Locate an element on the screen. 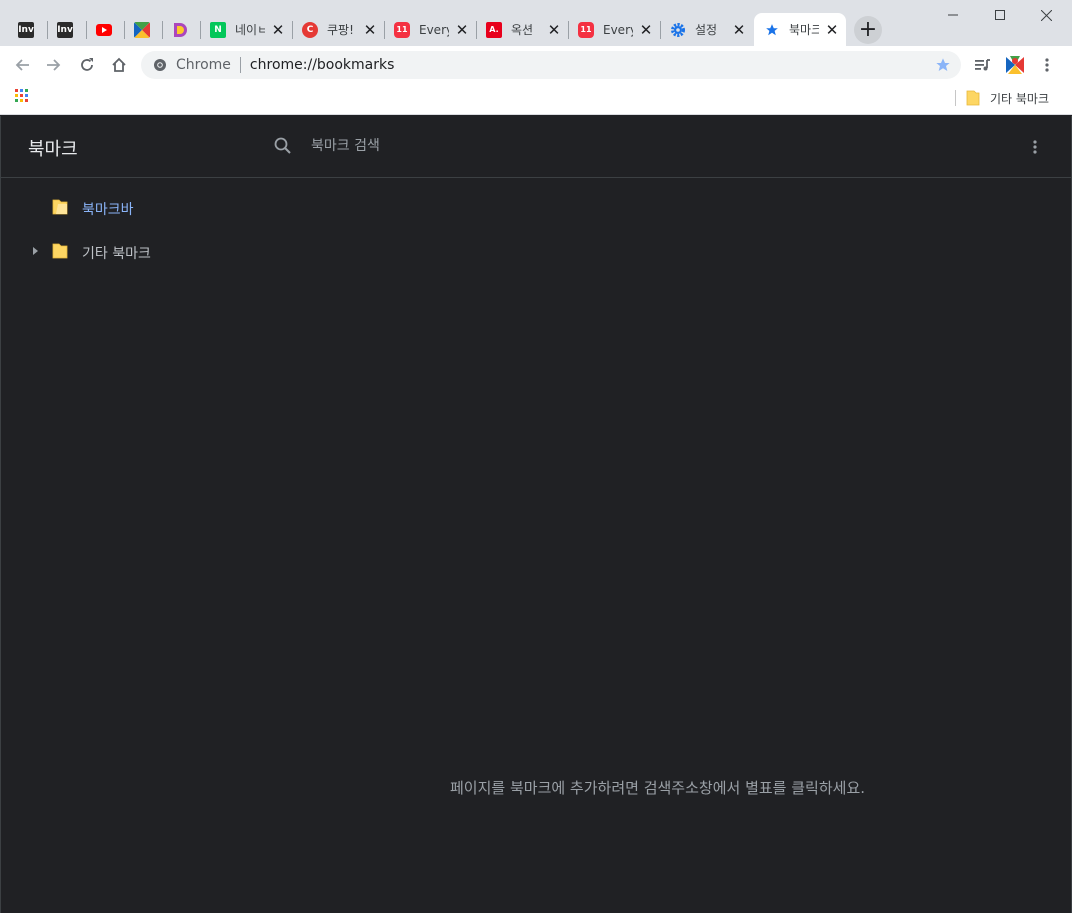 The width and height of the screenshot is (1072, 913). reload-icon is located at coordinates (87, 64).